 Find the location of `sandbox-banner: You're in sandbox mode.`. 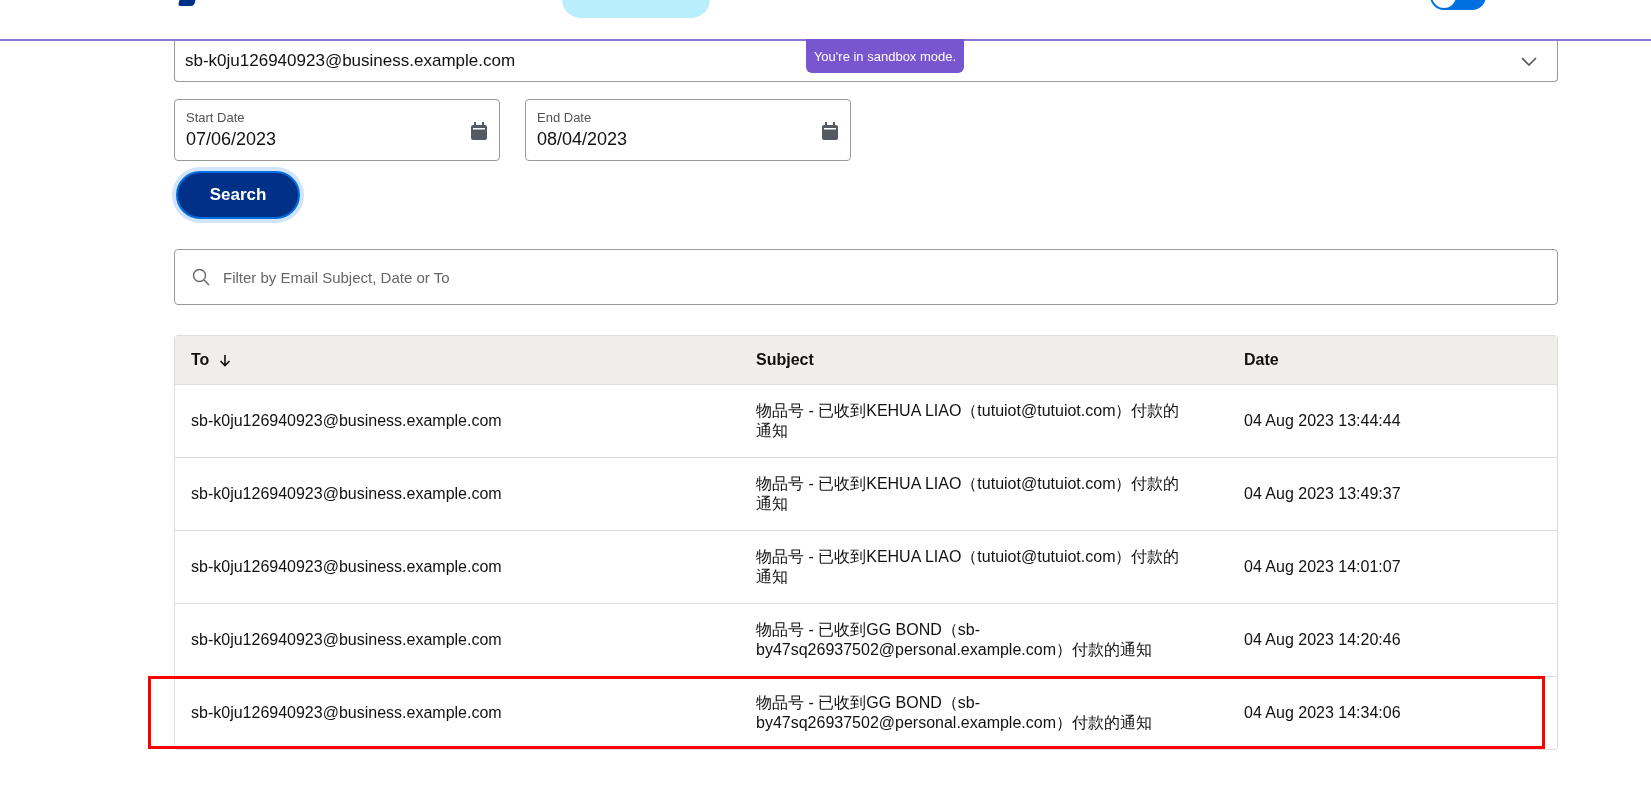

sandbox-banner: You're in sandbox mode. is located at coordinates (885, 56).